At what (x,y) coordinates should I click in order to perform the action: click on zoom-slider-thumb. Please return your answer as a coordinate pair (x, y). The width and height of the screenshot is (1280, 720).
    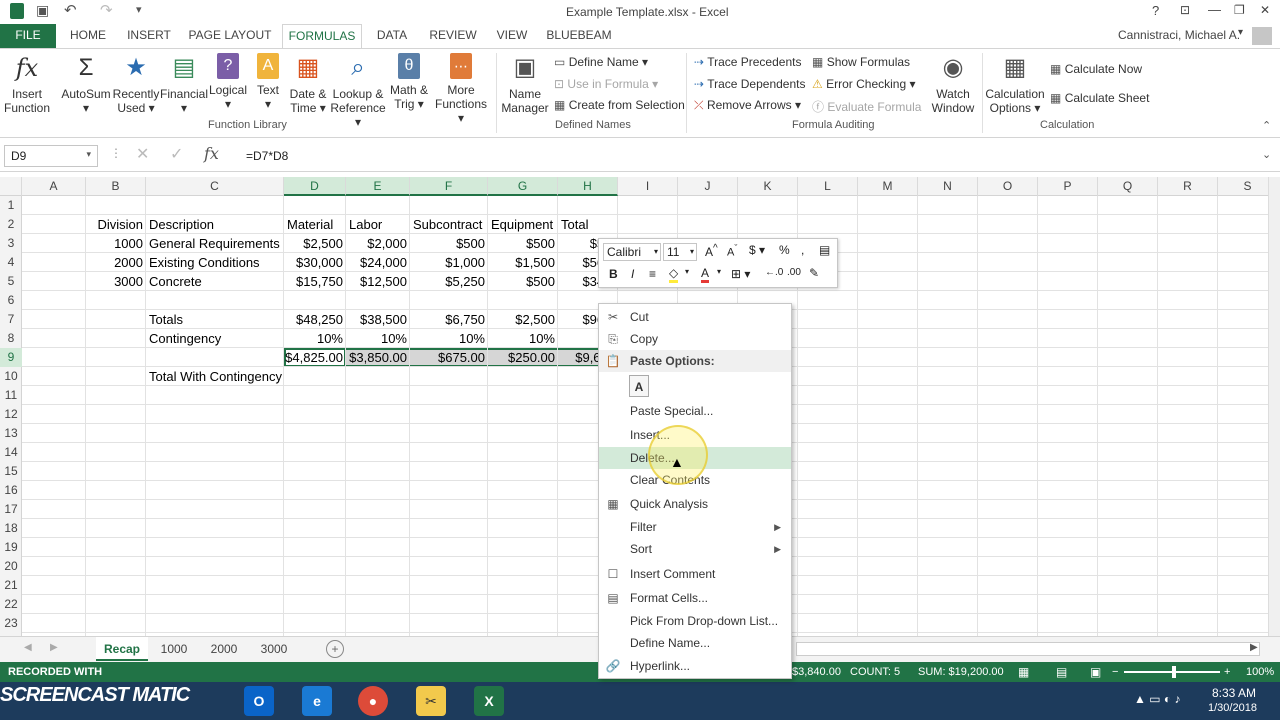
    Looking at the image, I should click on (1174, 672).